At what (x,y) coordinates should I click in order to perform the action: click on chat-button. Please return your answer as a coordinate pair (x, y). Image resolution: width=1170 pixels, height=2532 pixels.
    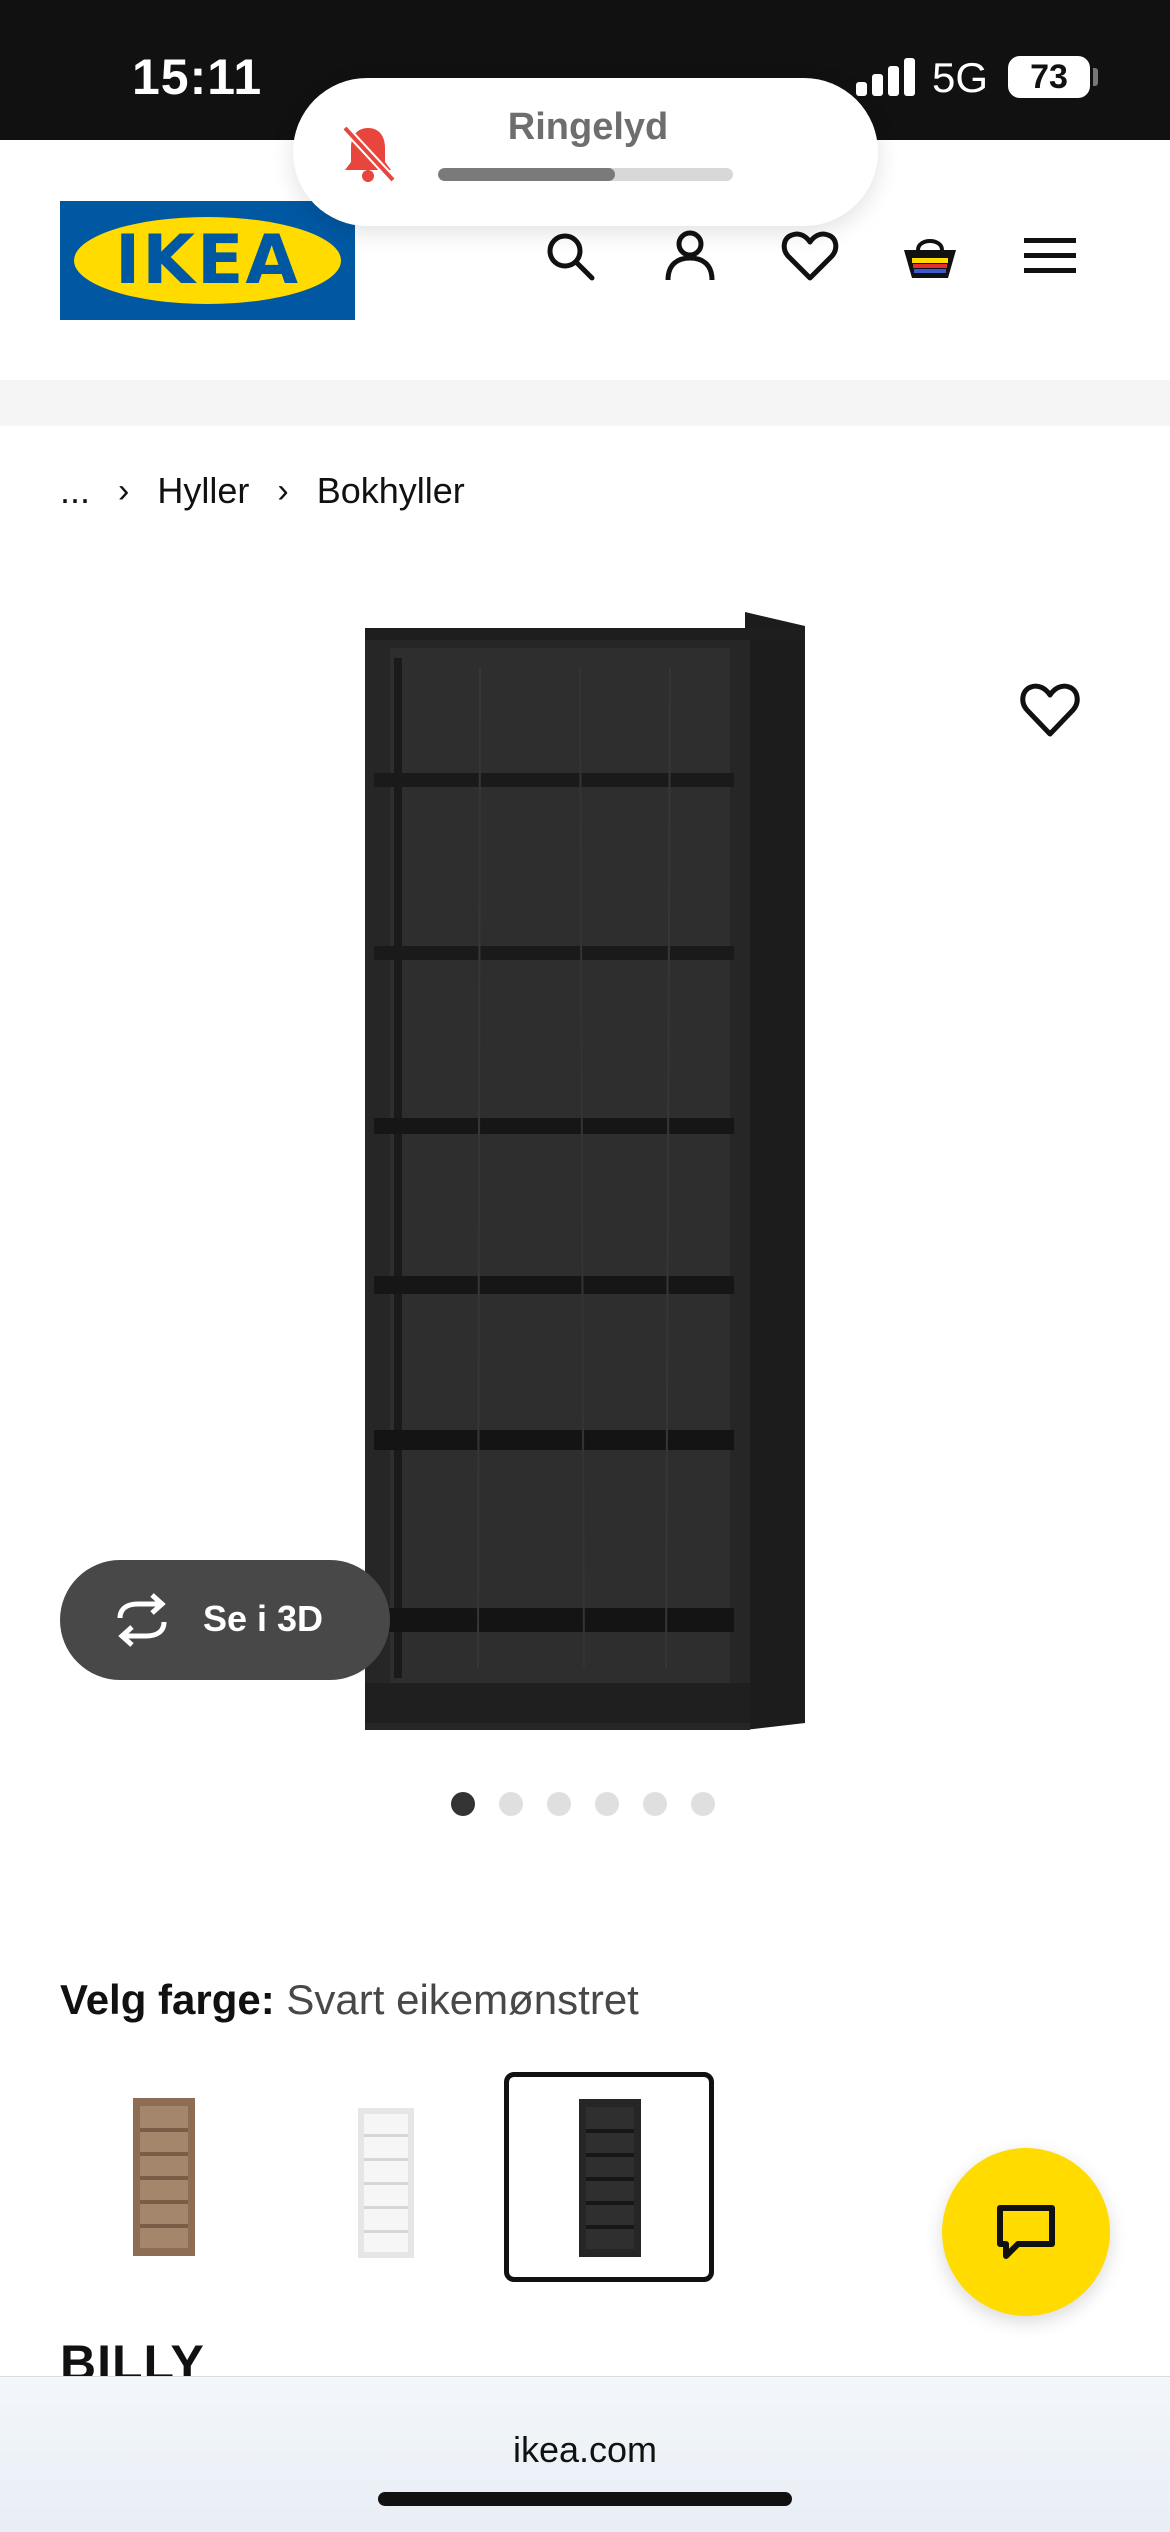
    Looking at the image, I should click on (1026, 2232).